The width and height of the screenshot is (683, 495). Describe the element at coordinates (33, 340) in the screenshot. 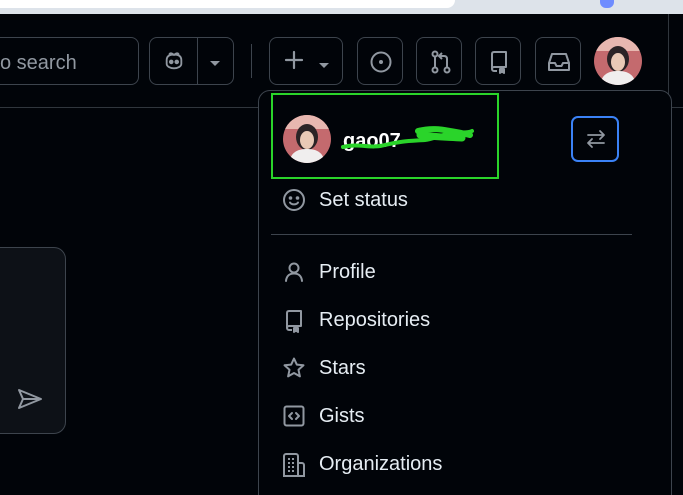

I see `content-card` at that location.